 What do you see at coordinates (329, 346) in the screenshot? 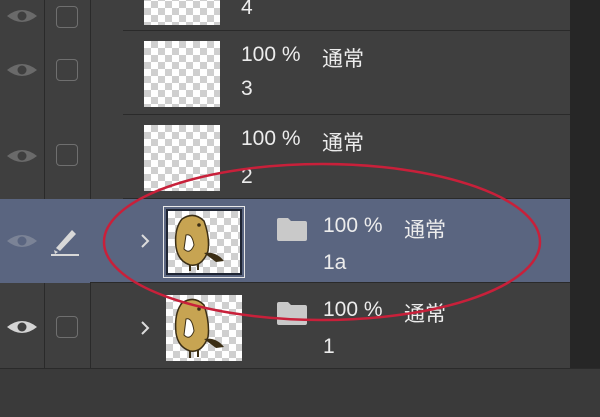
I see `layer-name: 1` at bounding box center [329, 346].